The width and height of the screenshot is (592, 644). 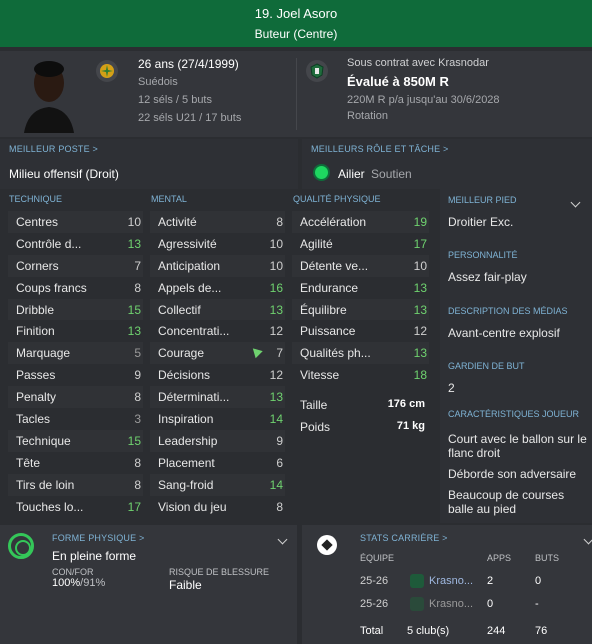 What do you see at coordinates (327, 545) in the screenshot?
I see `football-icon` at bounding box center [327, 545].